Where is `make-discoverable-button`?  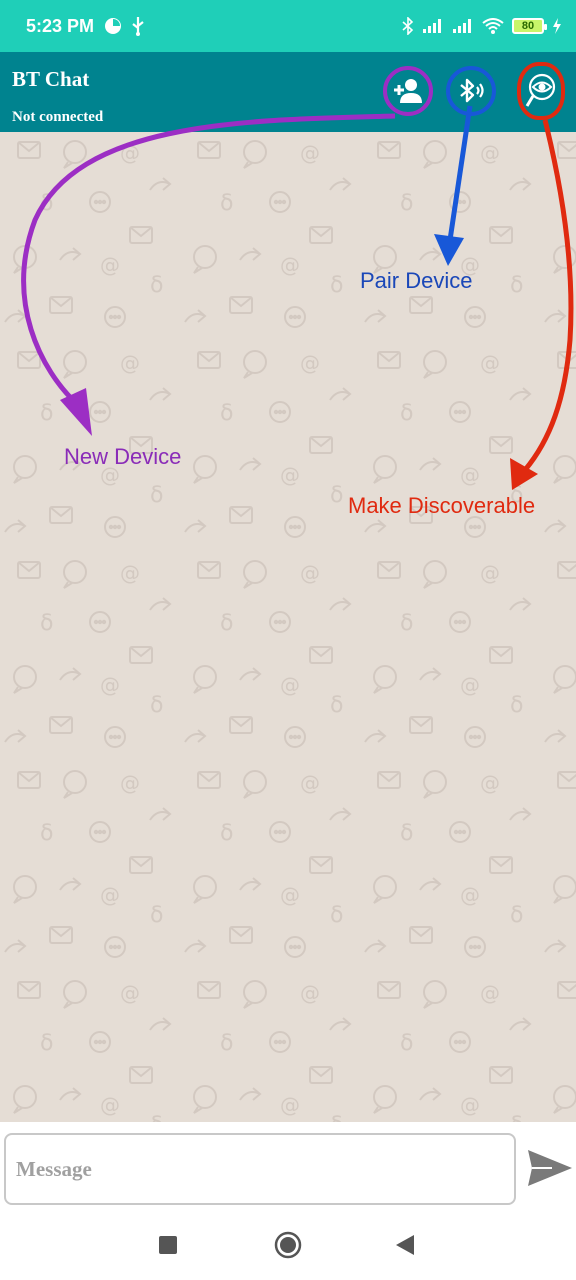 make-discoverable-button is located at coordinates (541, 91).